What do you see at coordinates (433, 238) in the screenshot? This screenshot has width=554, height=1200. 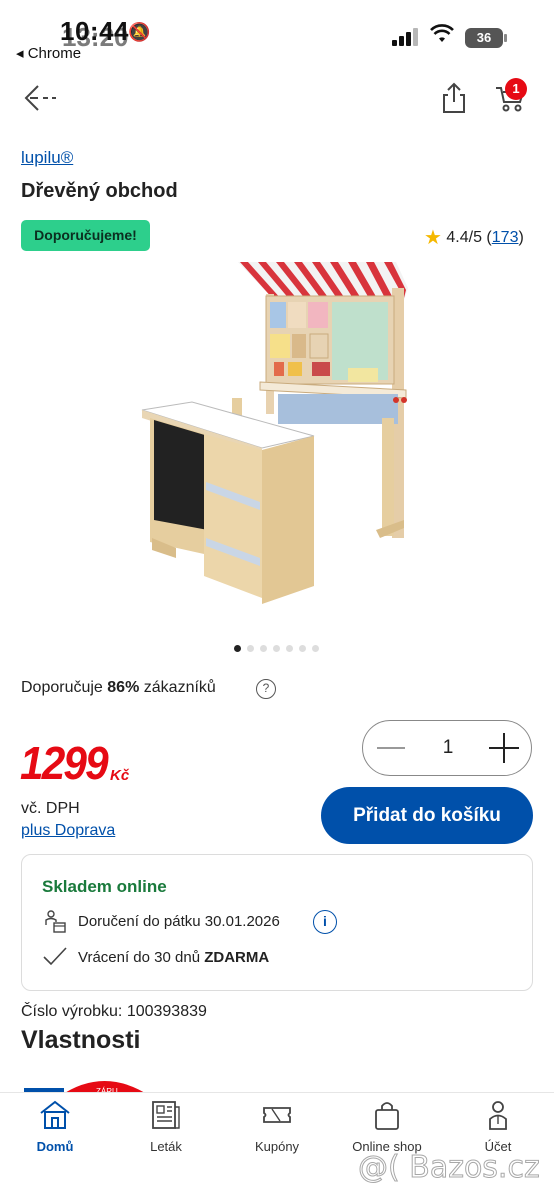 I see `star-icon: ★` at bounding box center [433, 238].